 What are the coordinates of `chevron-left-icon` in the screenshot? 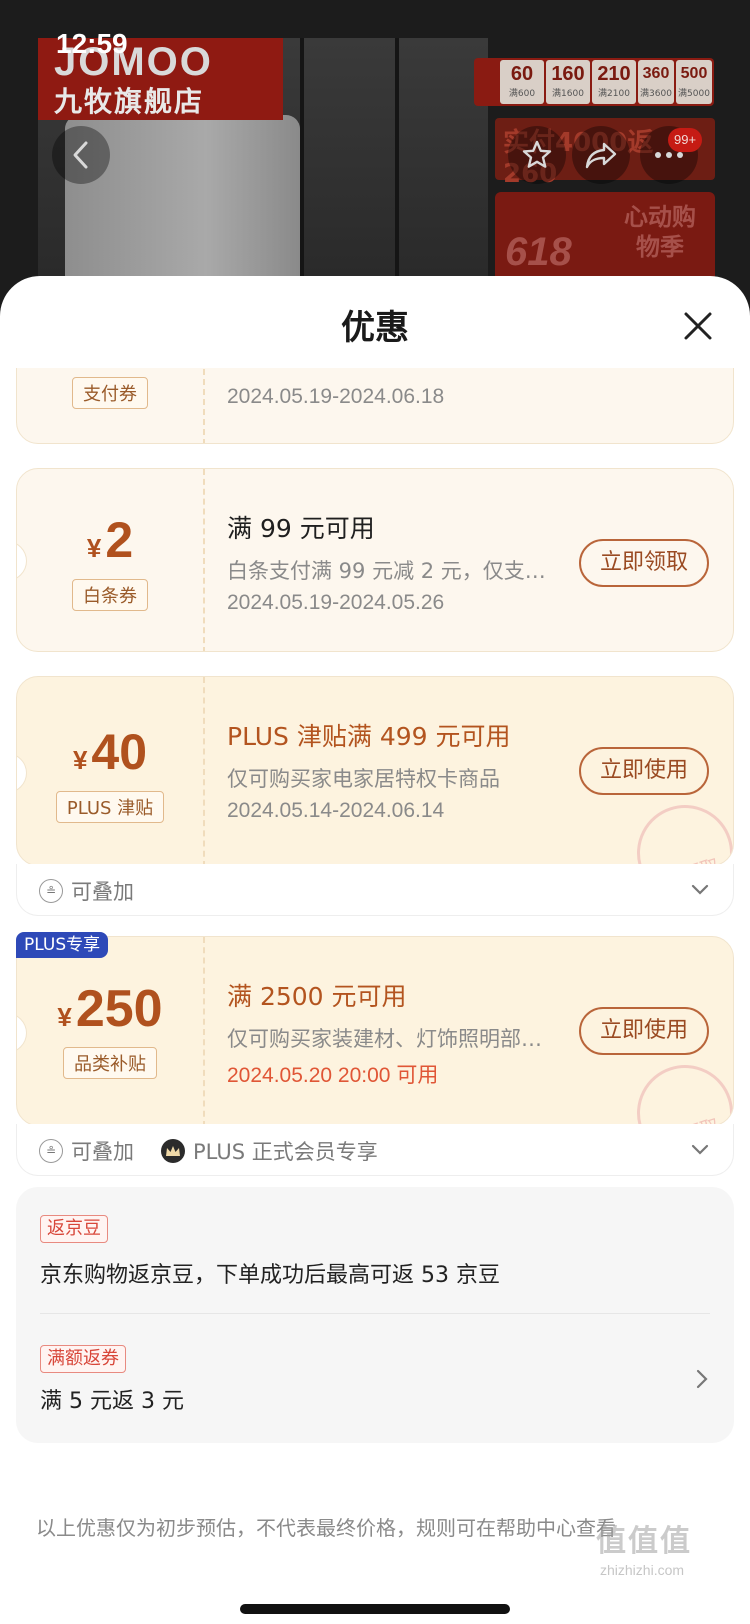 It's located at (80, 155).